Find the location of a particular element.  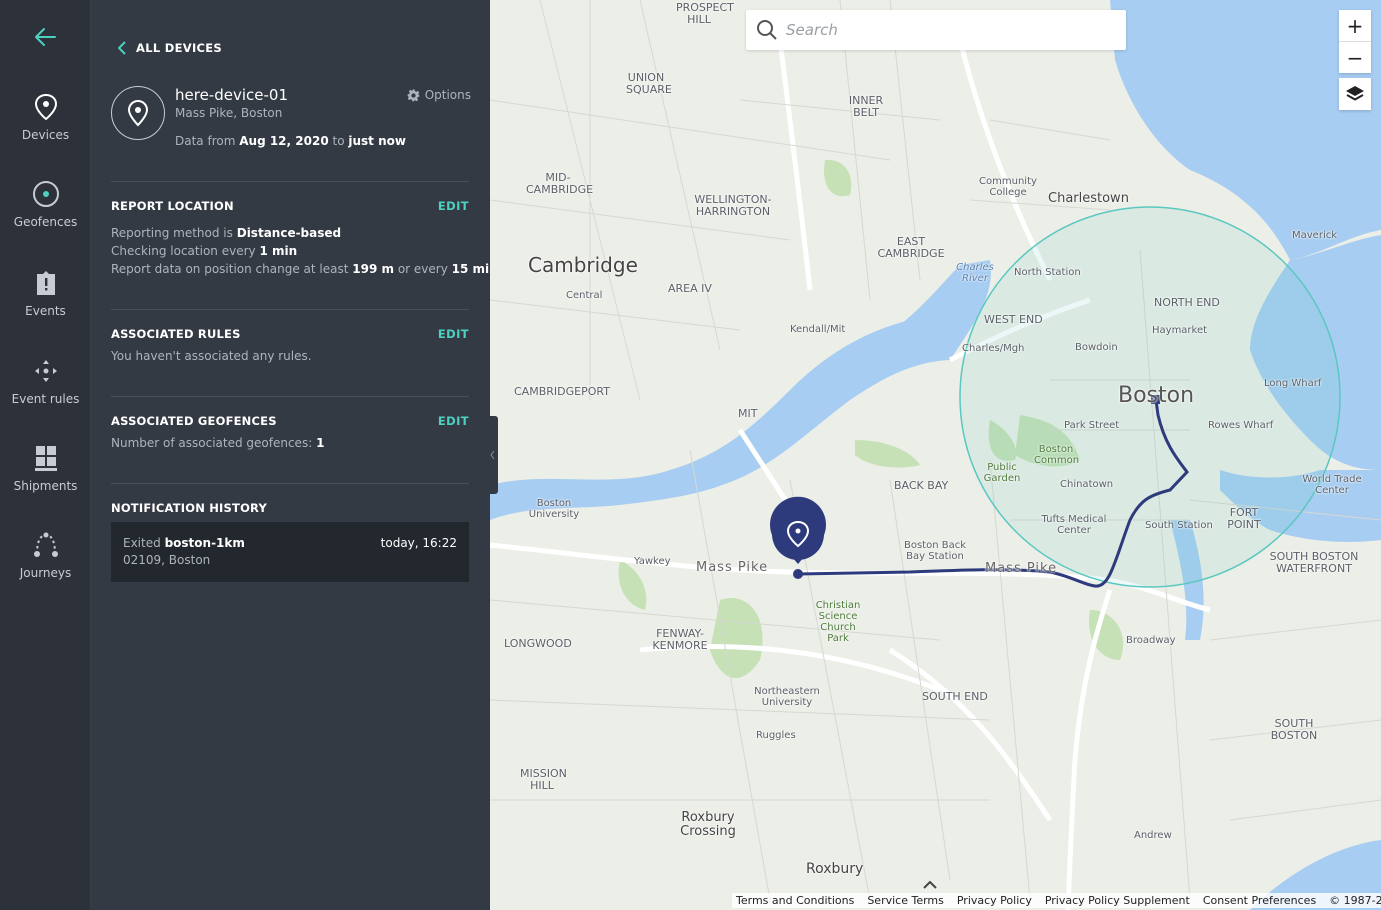

map-label-charlestown: Charlestown is located at coordinates (1088, 198).